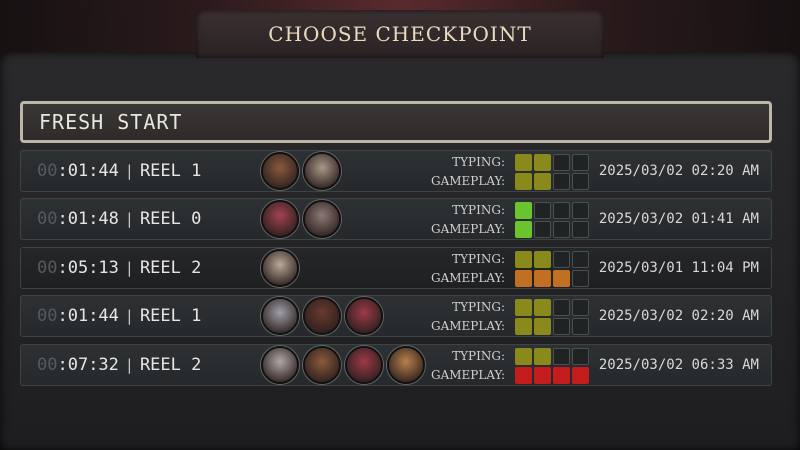 This screenshot has height=450, width=800. I want to click on reel-label: REEL 0, so click(170, 219).